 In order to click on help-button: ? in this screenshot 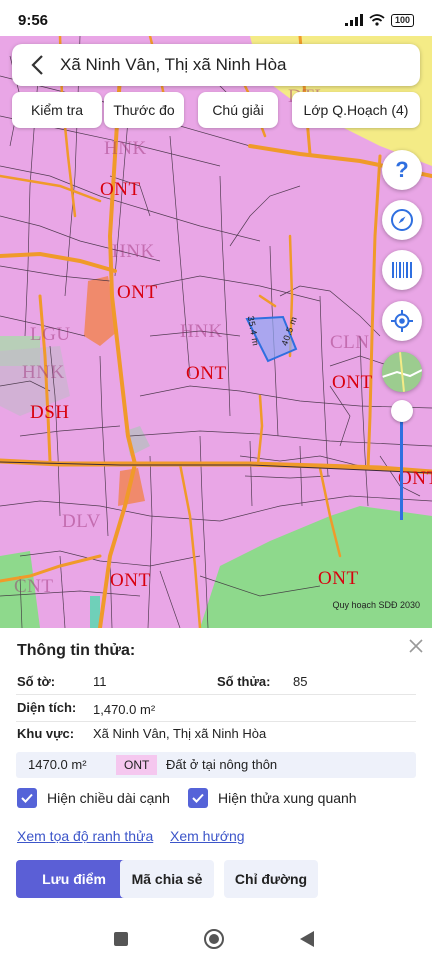, I will do `click(402, 170)`.